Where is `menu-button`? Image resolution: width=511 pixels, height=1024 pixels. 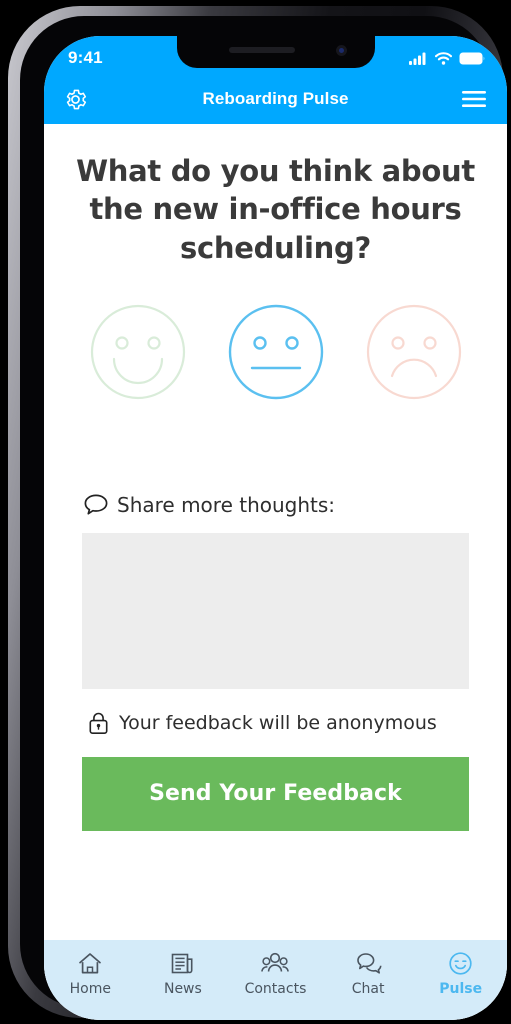
menu-button is located at coordinates (474, 99).